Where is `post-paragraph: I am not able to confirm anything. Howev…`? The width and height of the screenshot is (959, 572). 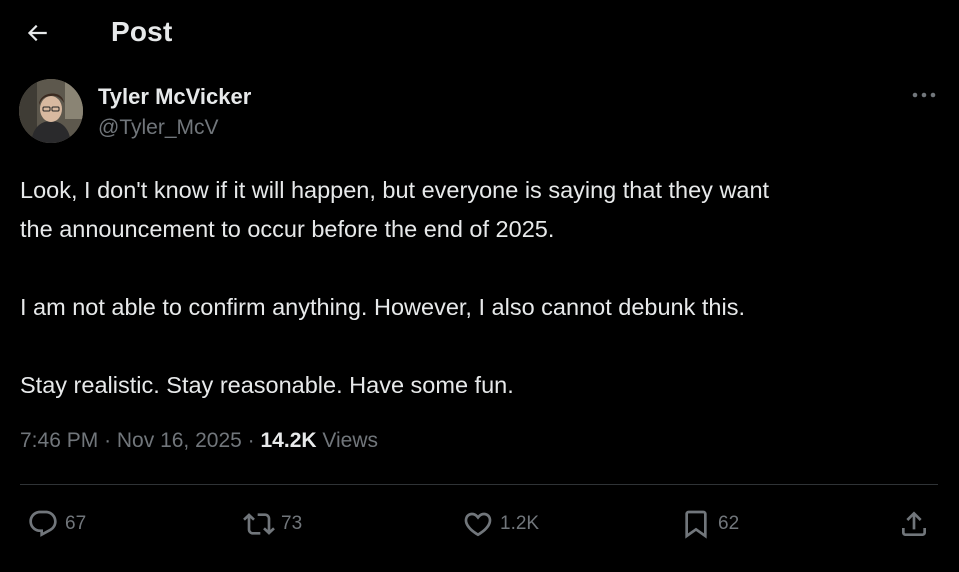
post-paragraph: I am not able to confirm anything. Howev… is located at coordinates (382, 307).